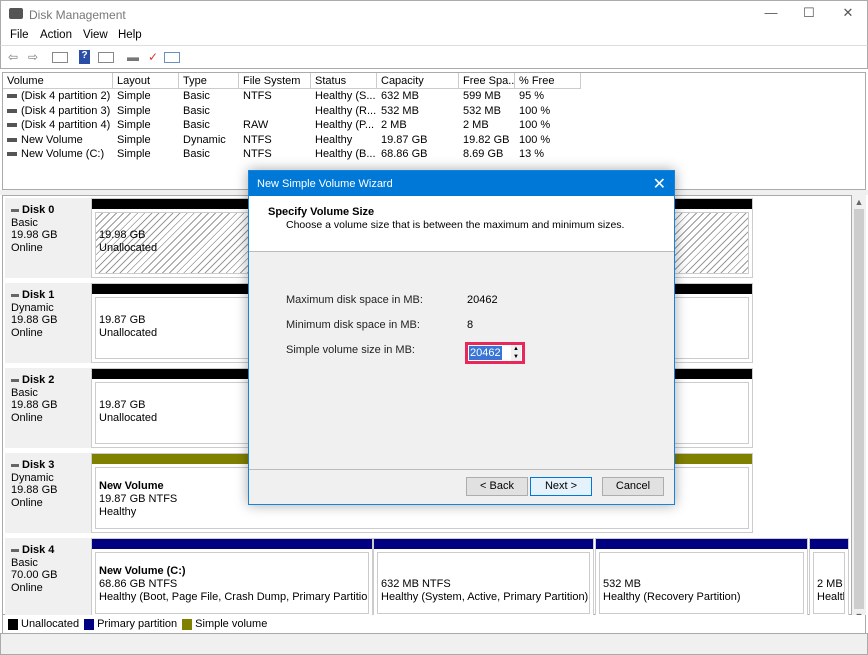  I want to click on column-header-type: Type, so click(209, 81).